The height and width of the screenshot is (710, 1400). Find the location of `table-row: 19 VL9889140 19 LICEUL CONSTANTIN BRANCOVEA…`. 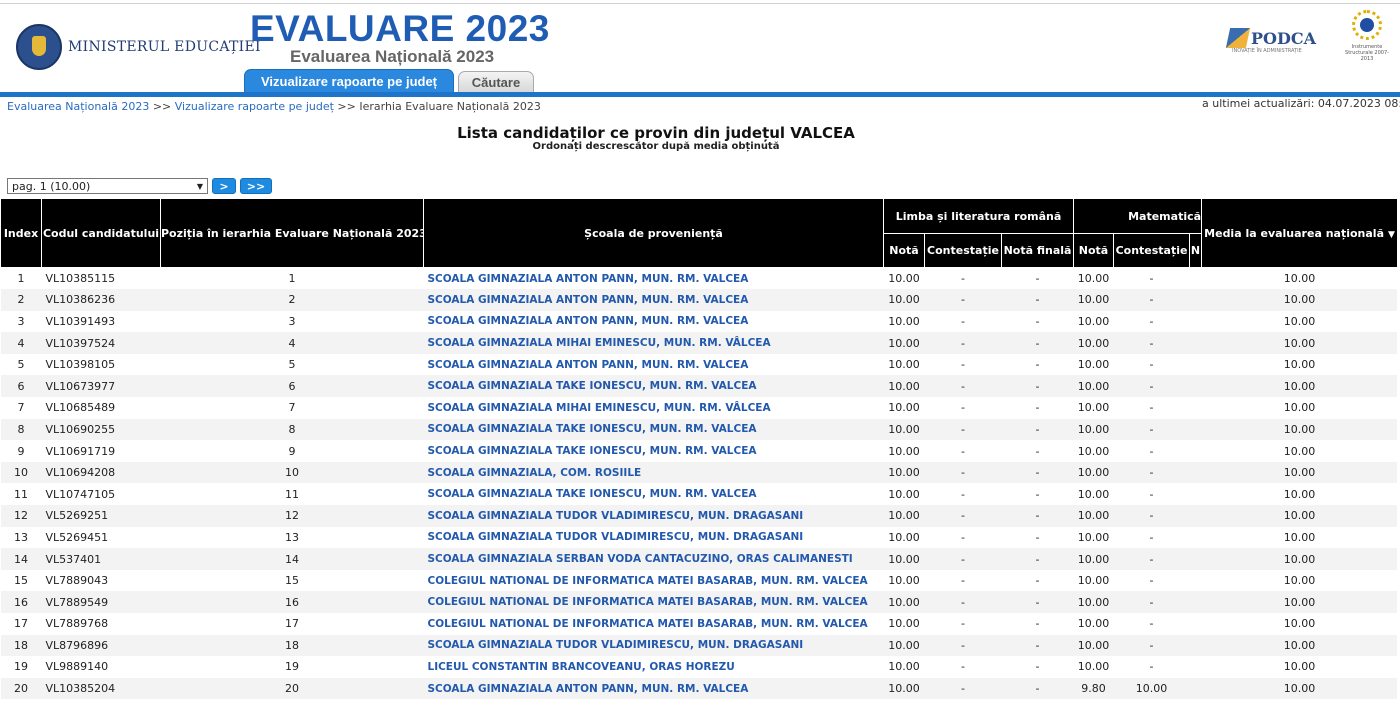

table-row: 19 VL9889140 19 LICEUL CONSTANTIN BRANCOVEA… is located at coordinates (699, 667).